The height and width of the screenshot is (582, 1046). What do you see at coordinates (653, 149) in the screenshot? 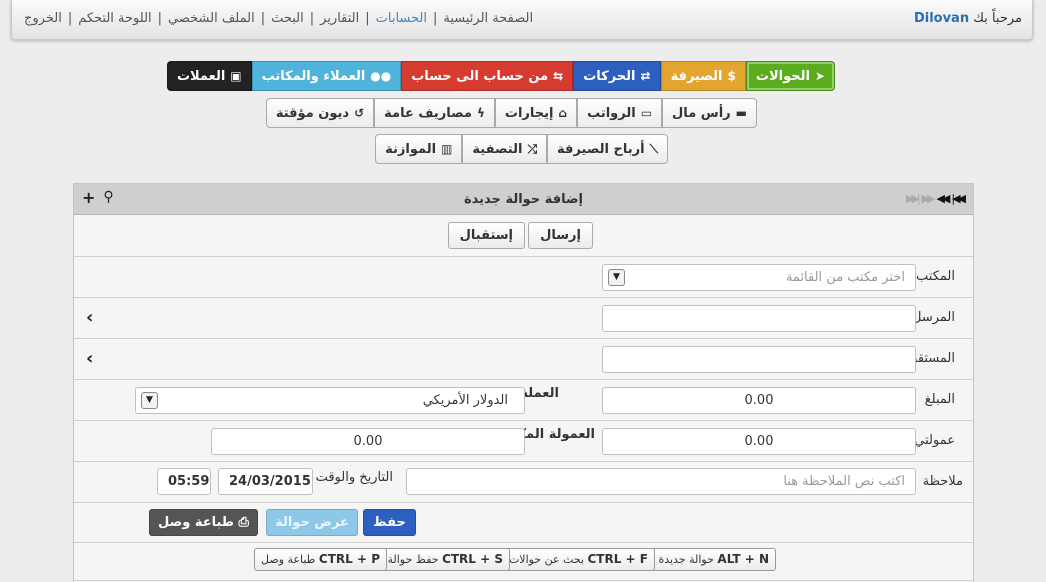
I see `line-chart-icon: ⟋` at bounding box center [653, 149].